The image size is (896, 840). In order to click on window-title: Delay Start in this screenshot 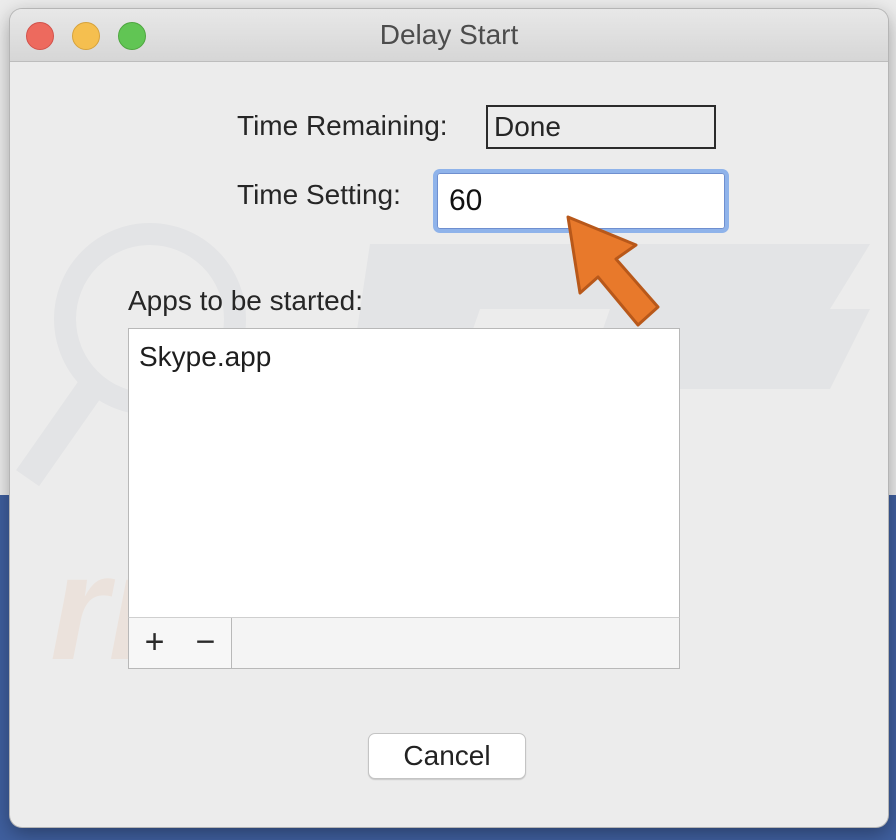, I will do `click(449, 34)`.